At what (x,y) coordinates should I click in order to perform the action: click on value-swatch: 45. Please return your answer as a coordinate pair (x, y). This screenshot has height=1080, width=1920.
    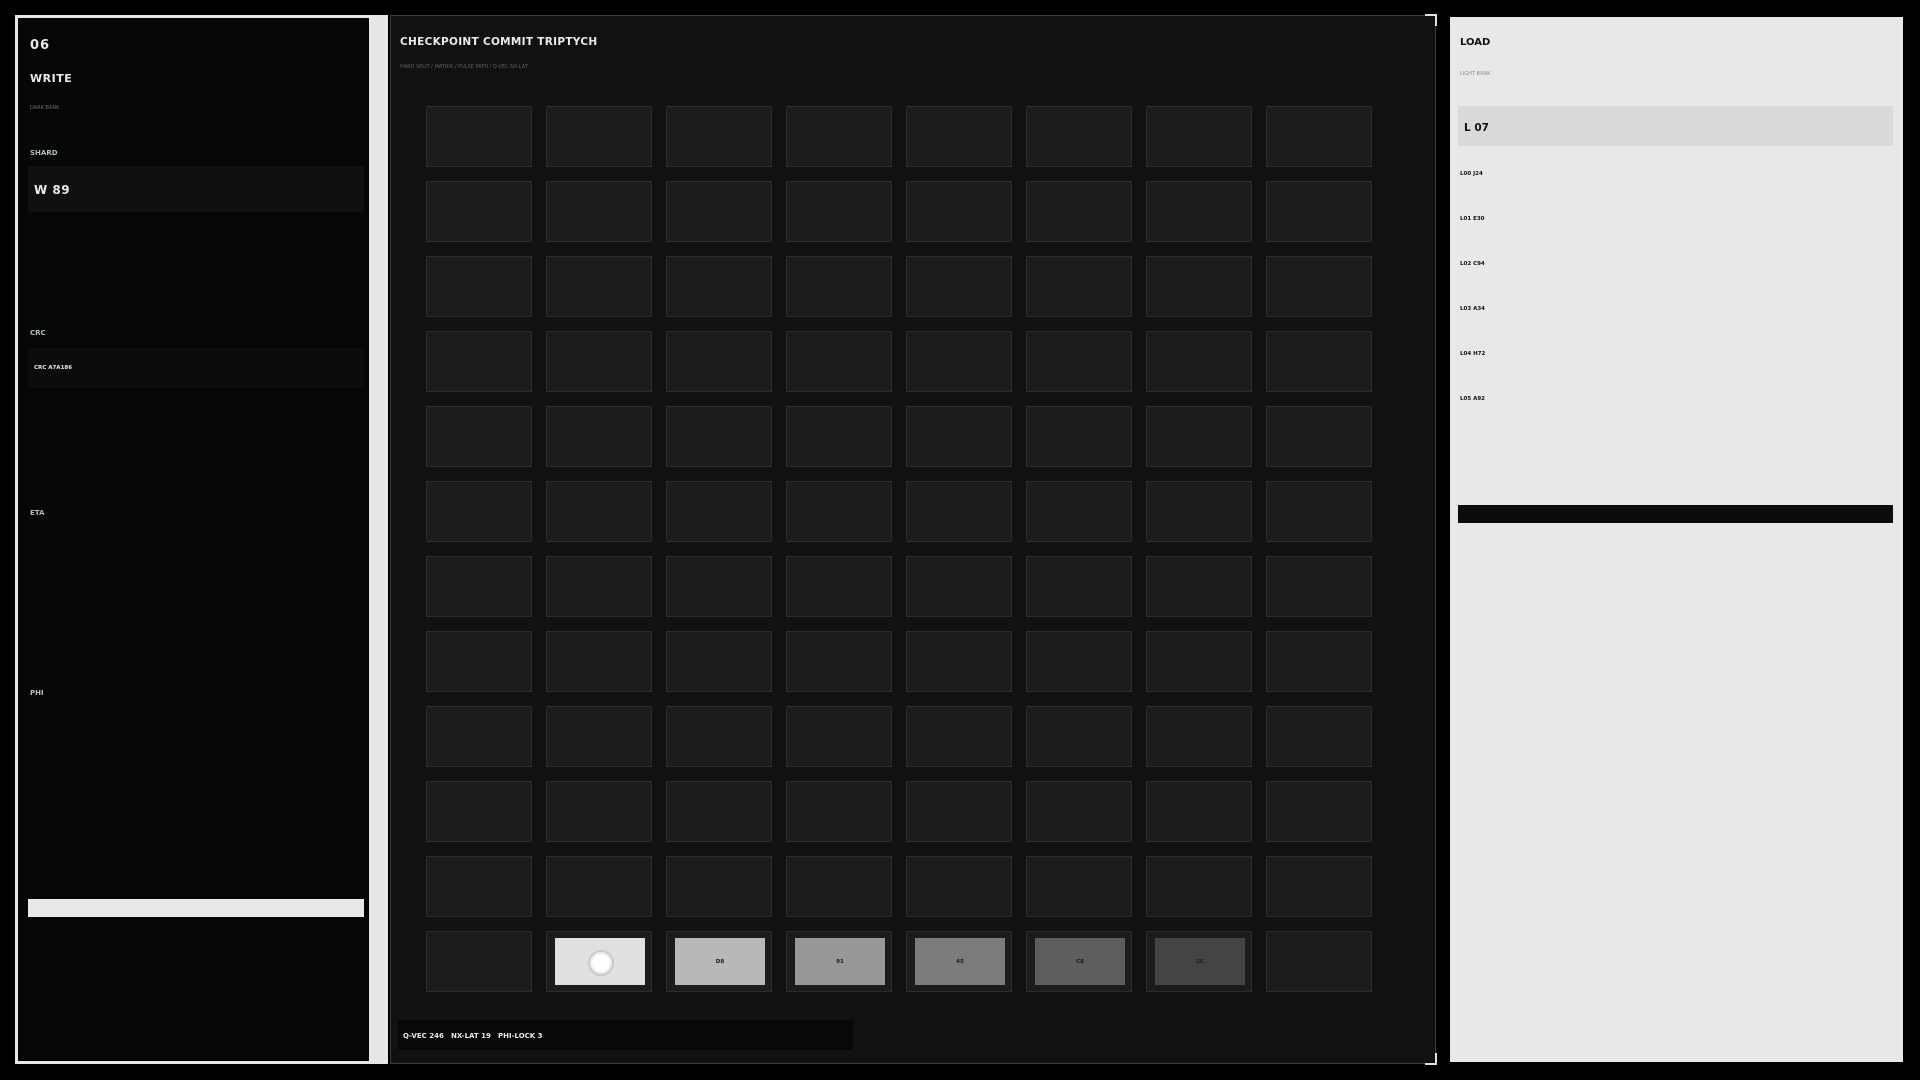
    Looking at the image, I should click on (960, 961).